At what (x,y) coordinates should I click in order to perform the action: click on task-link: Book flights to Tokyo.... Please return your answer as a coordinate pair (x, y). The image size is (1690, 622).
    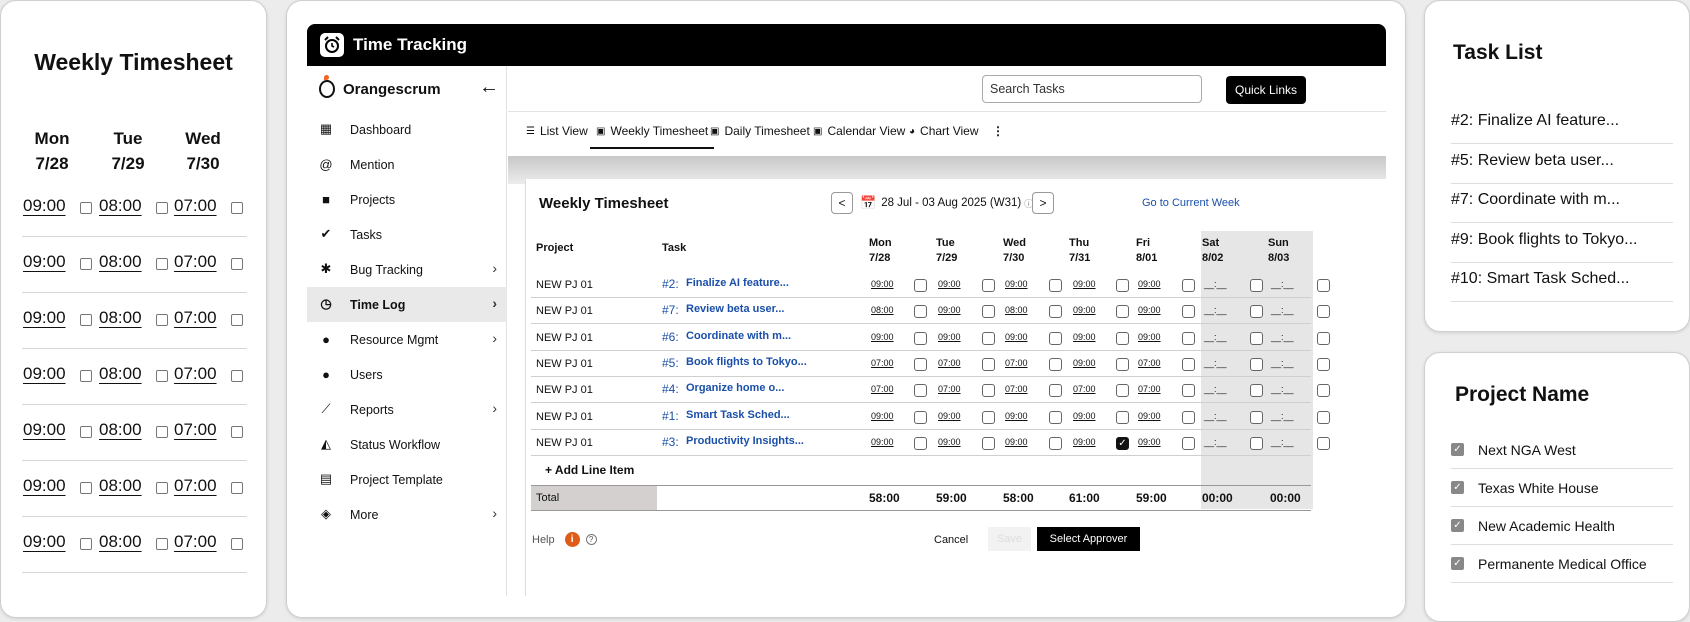
    Looking at the image, I should click on (746, 362).